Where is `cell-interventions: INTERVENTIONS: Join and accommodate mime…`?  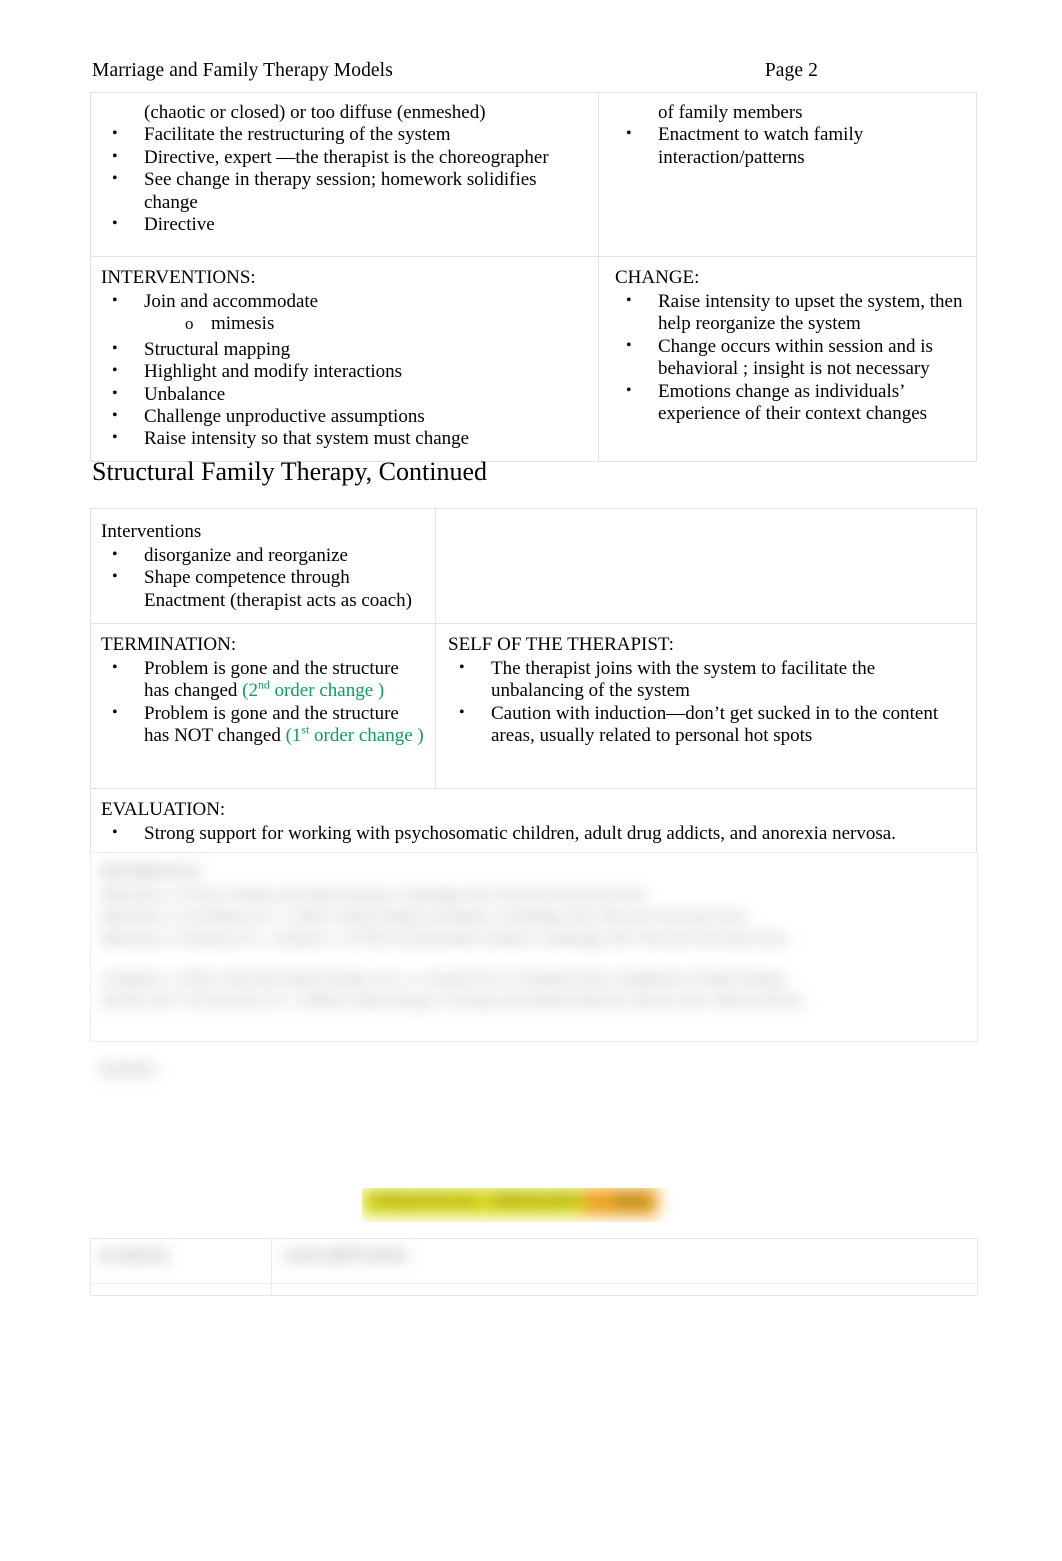
cell-interventions: INTERVENTIONS: Join and accommodate mime… is located at coordinates (344, 359).